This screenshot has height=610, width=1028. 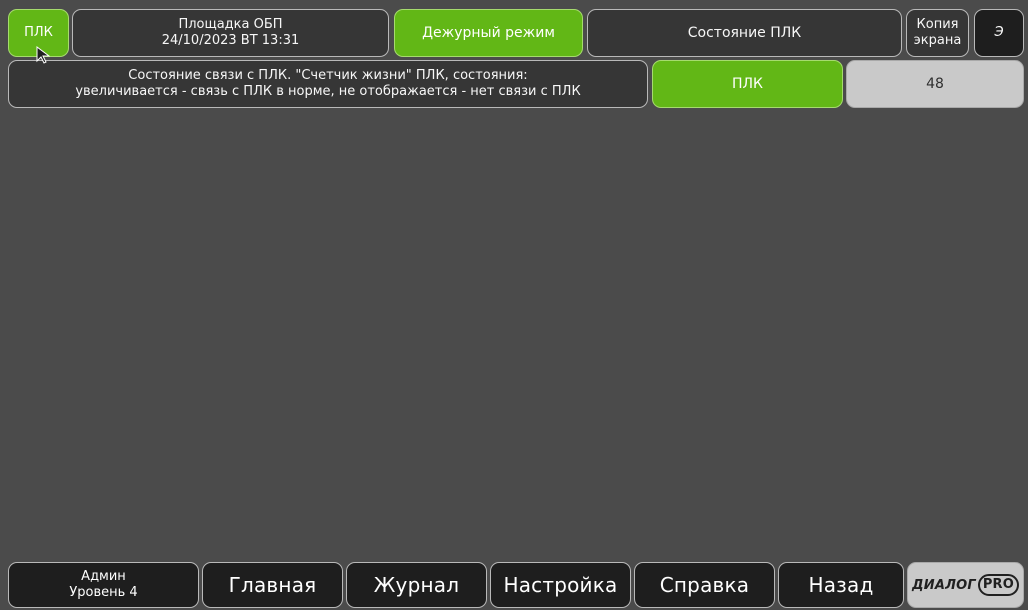 I want to click on energy-button: Э, so click(x=999, y=33).